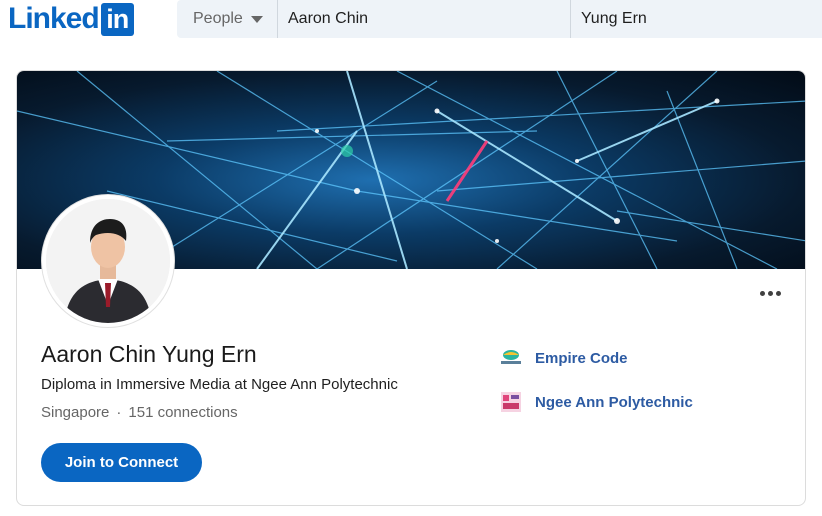 The width and height of the screenshot is (822, 516). I want to click on more-options-button, so click(770, 293).